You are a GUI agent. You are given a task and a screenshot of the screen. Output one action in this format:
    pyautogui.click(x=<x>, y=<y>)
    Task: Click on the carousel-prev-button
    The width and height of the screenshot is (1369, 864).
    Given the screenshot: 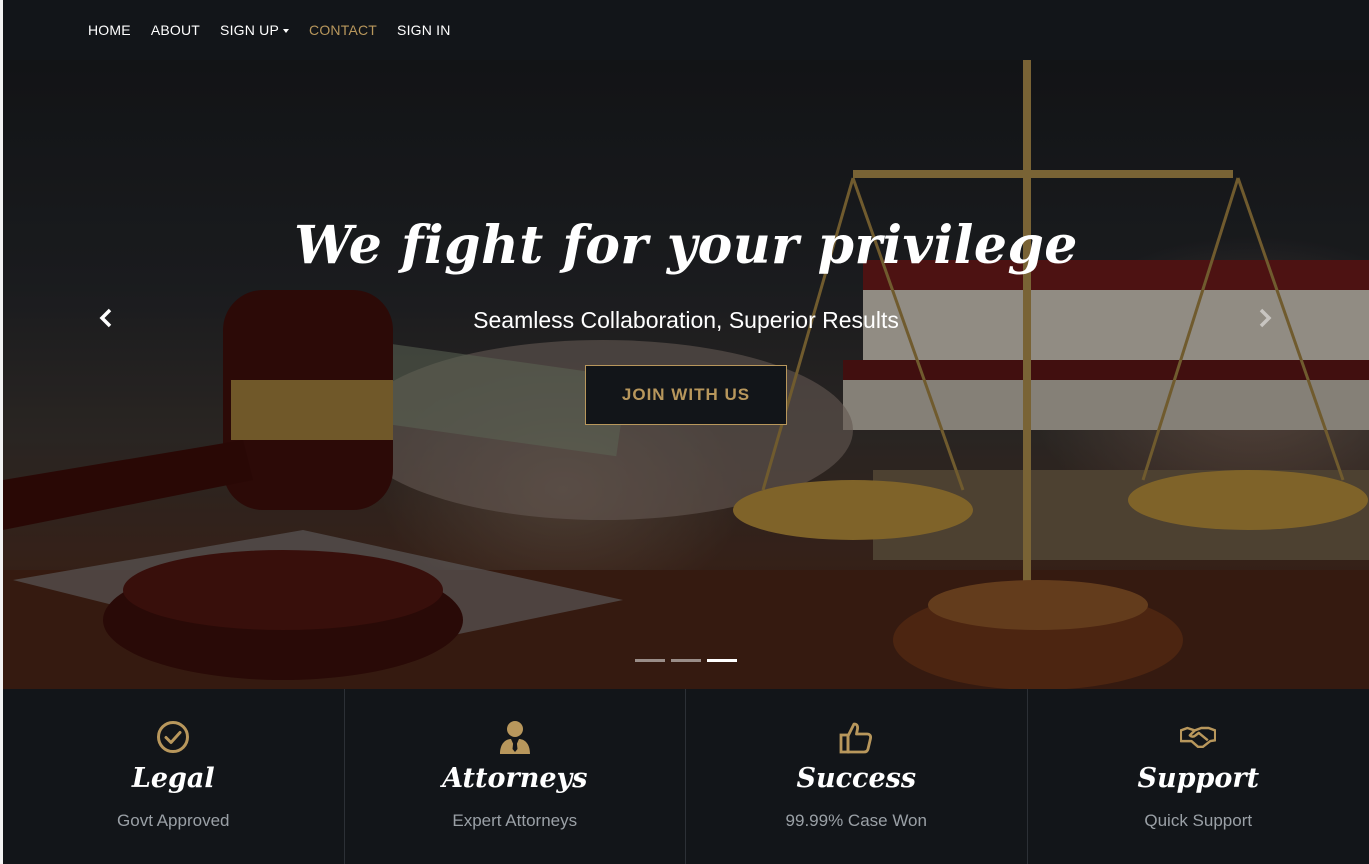 What is the action you would take?
    pyautogui.click(x=106, y=318)
    